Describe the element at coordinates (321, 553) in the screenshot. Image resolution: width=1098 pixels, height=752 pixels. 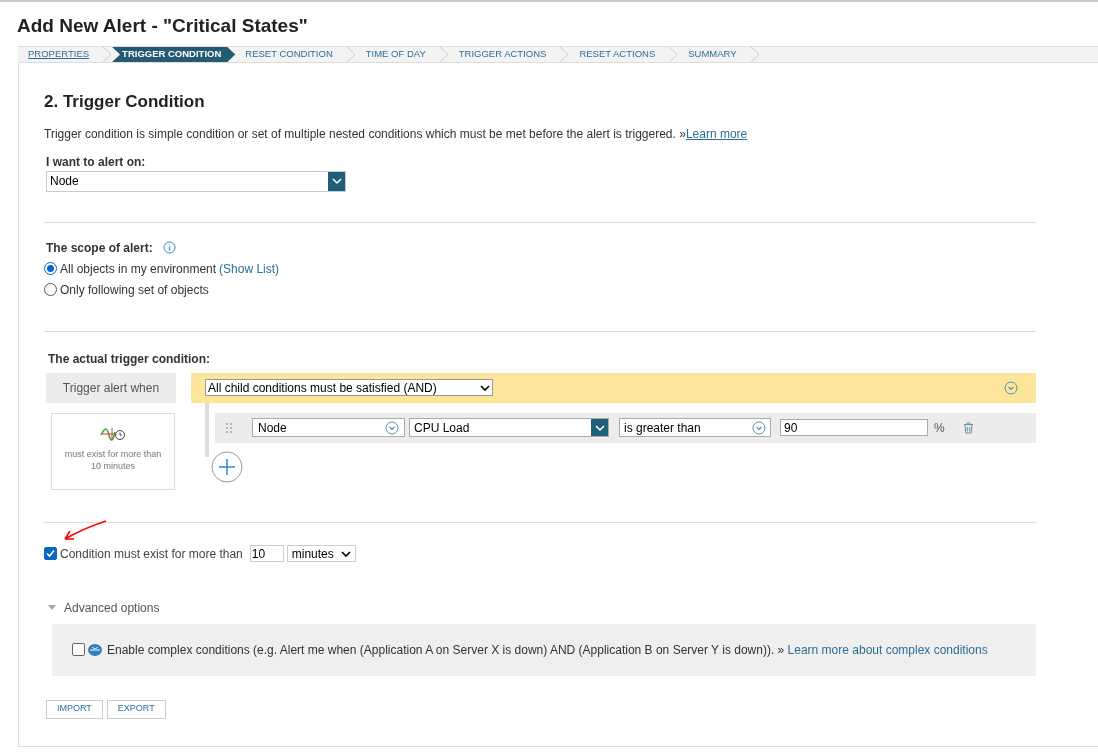
I see `unit-dropdown: minutes` at that location.